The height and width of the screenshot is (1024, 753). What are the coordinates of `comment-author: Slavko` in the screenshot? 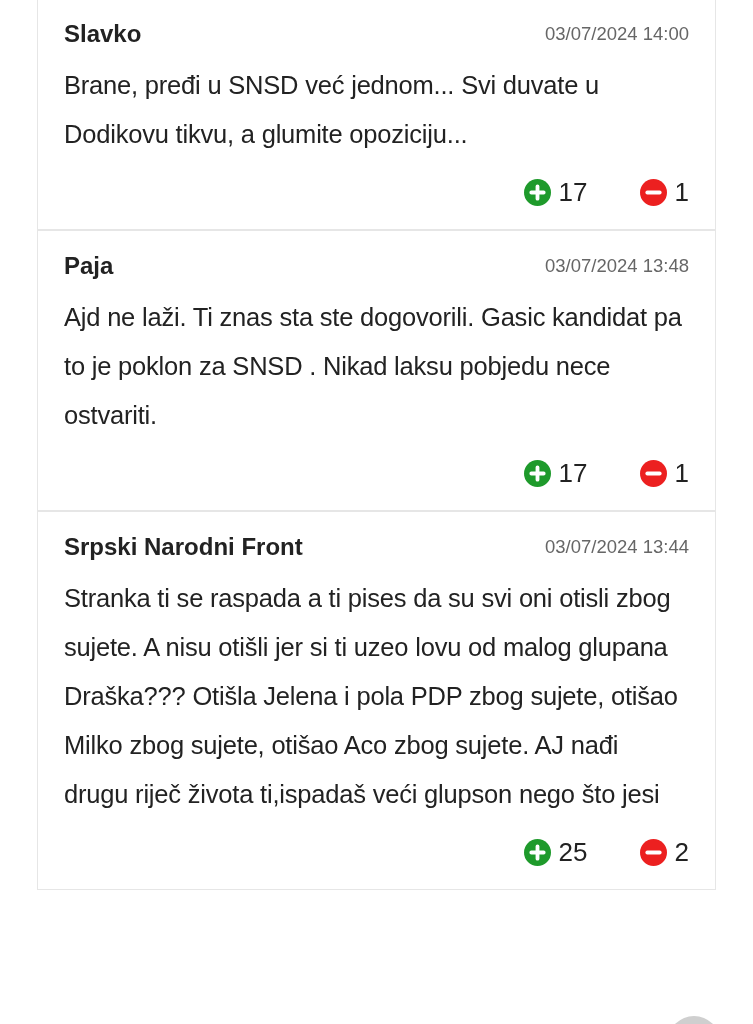 It's located at (103, 34).